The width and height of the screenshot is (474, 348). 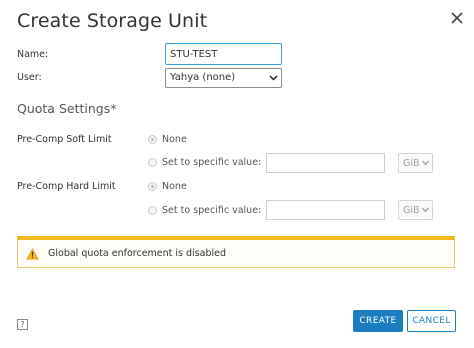 What do you see at coordinates (22, 324) in the screenshot?
I see `help-icon: ?` at bounding box center [22, 324].